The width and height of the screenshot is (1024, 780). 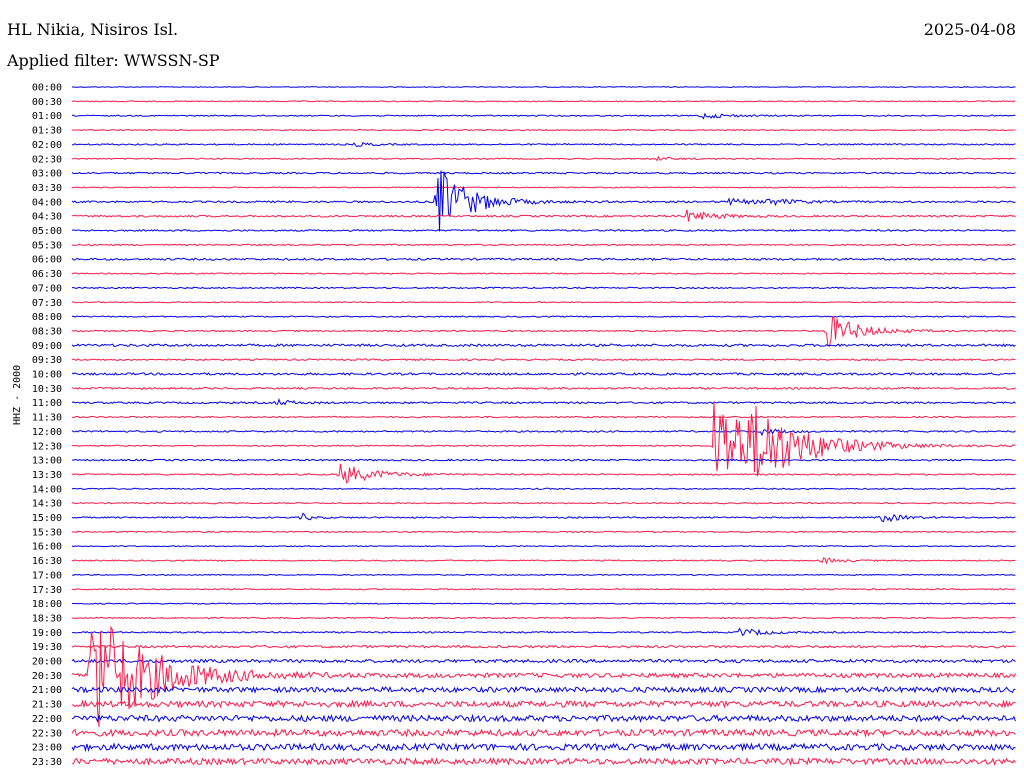 What do you see at coordinates (47, 475) in the screenshot?
I see `time-label: 13:30` at bounding box center [47, 475].